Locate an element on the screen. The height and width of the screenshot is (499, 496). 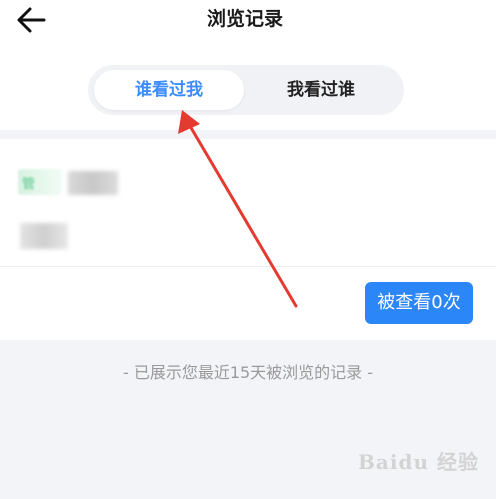
watermark-logo: Baidu 经验 is located at coordinates (418, 462).